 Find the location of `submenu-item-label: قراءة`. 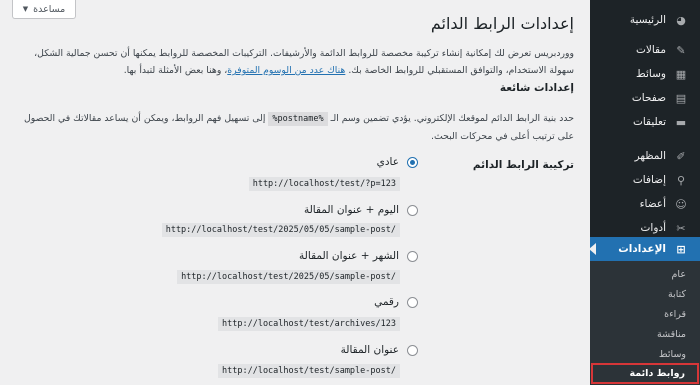

submenu-item-label: قراءة is located at coordinates (675, 314).